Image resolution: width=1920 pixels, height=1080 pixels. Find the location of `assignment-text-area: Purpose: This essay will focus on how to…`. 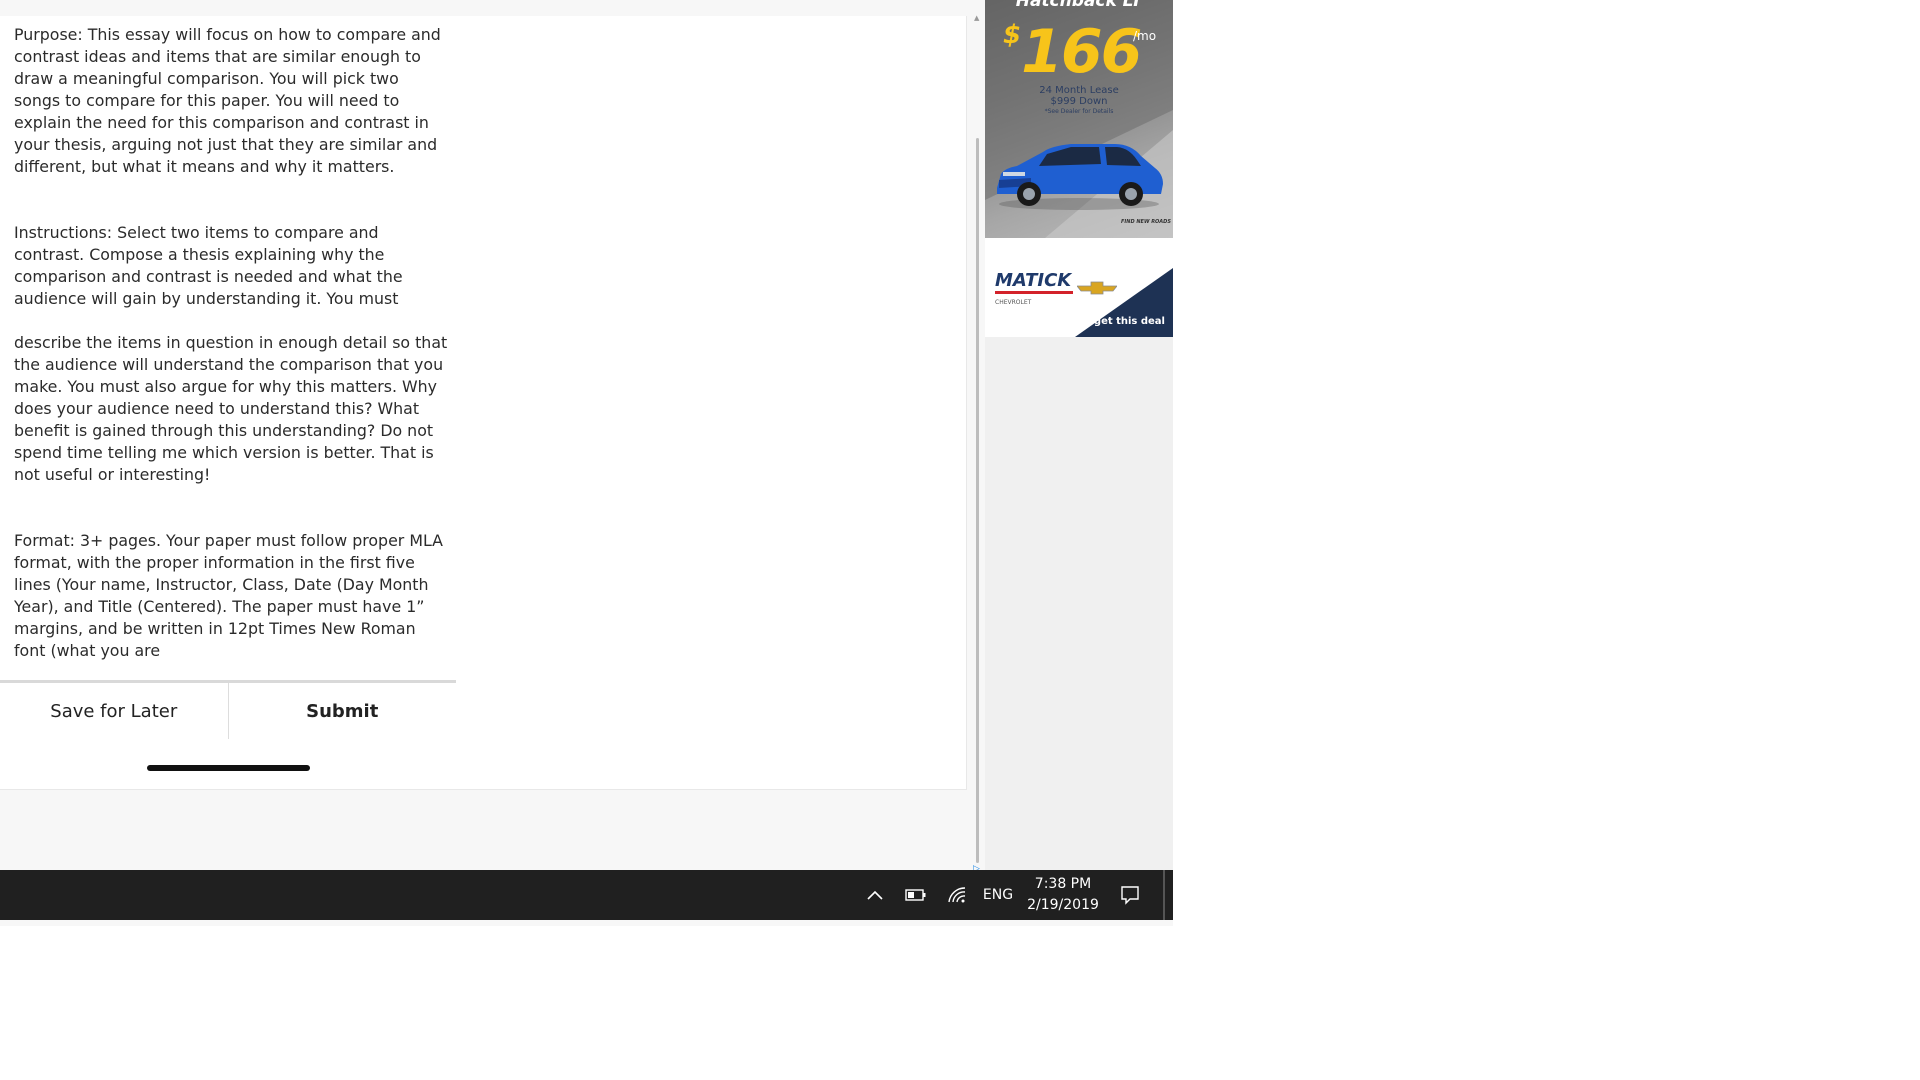

assignment-text-area: Purpose: This essay will focus on how to… is located at coordinates (231, 354).